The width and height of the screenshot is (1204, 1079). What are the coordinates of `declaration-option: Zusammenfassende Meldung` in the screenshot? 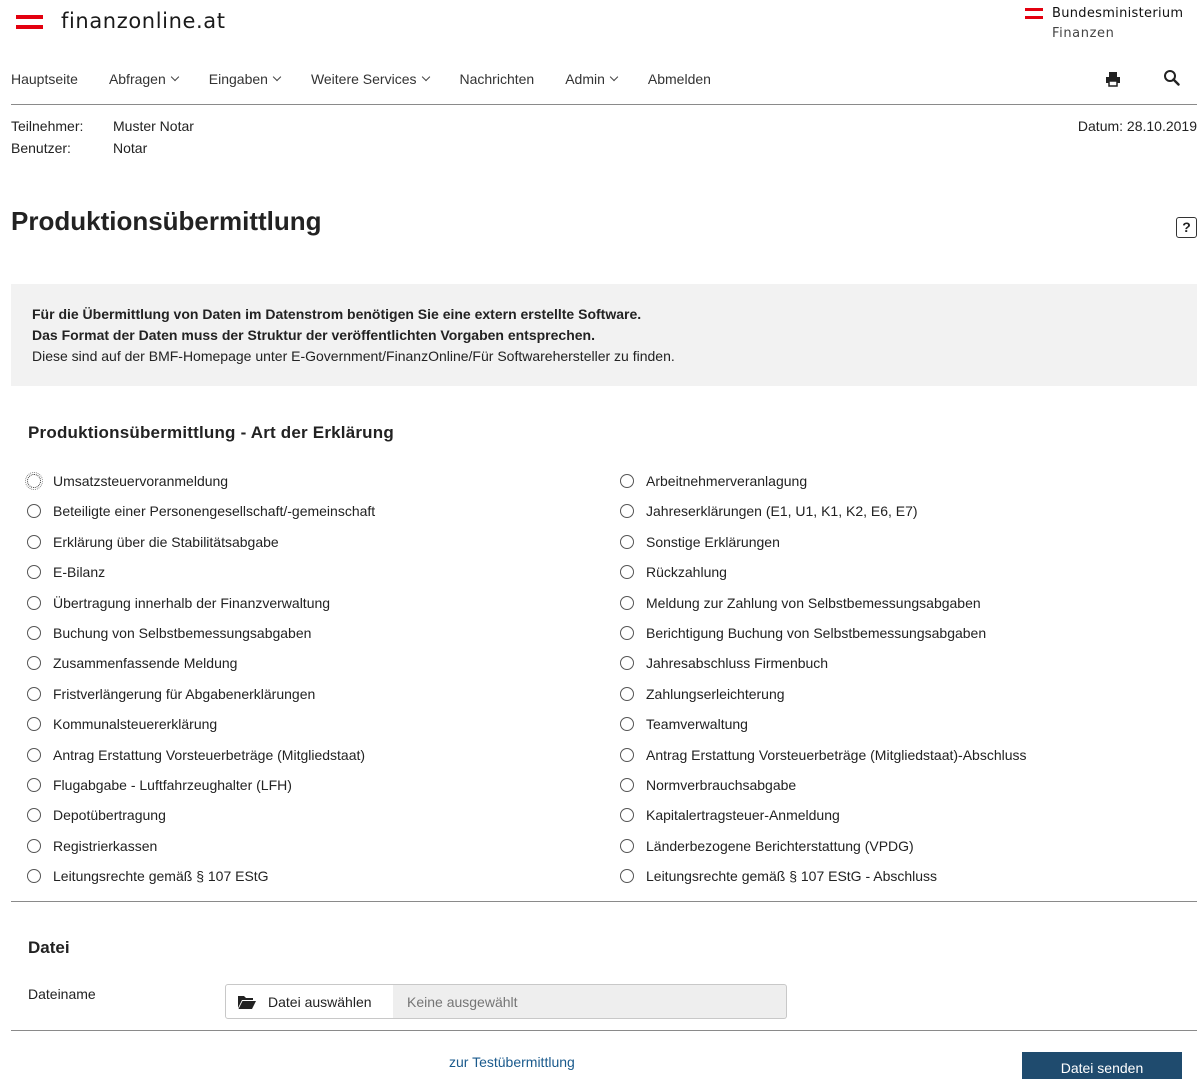 It's located at (132, 663).